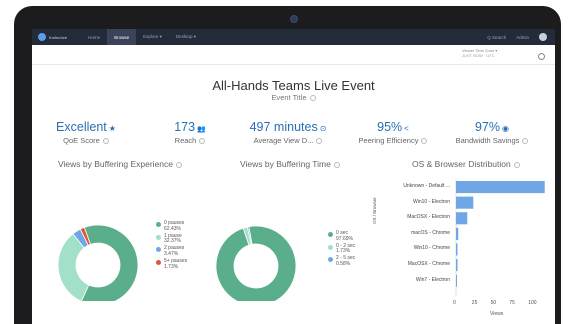 The width and height of the screenshot is (575, 324). Describe the element at coordinates (293, 64) in the screenshot. I see `header-divider` at that location.